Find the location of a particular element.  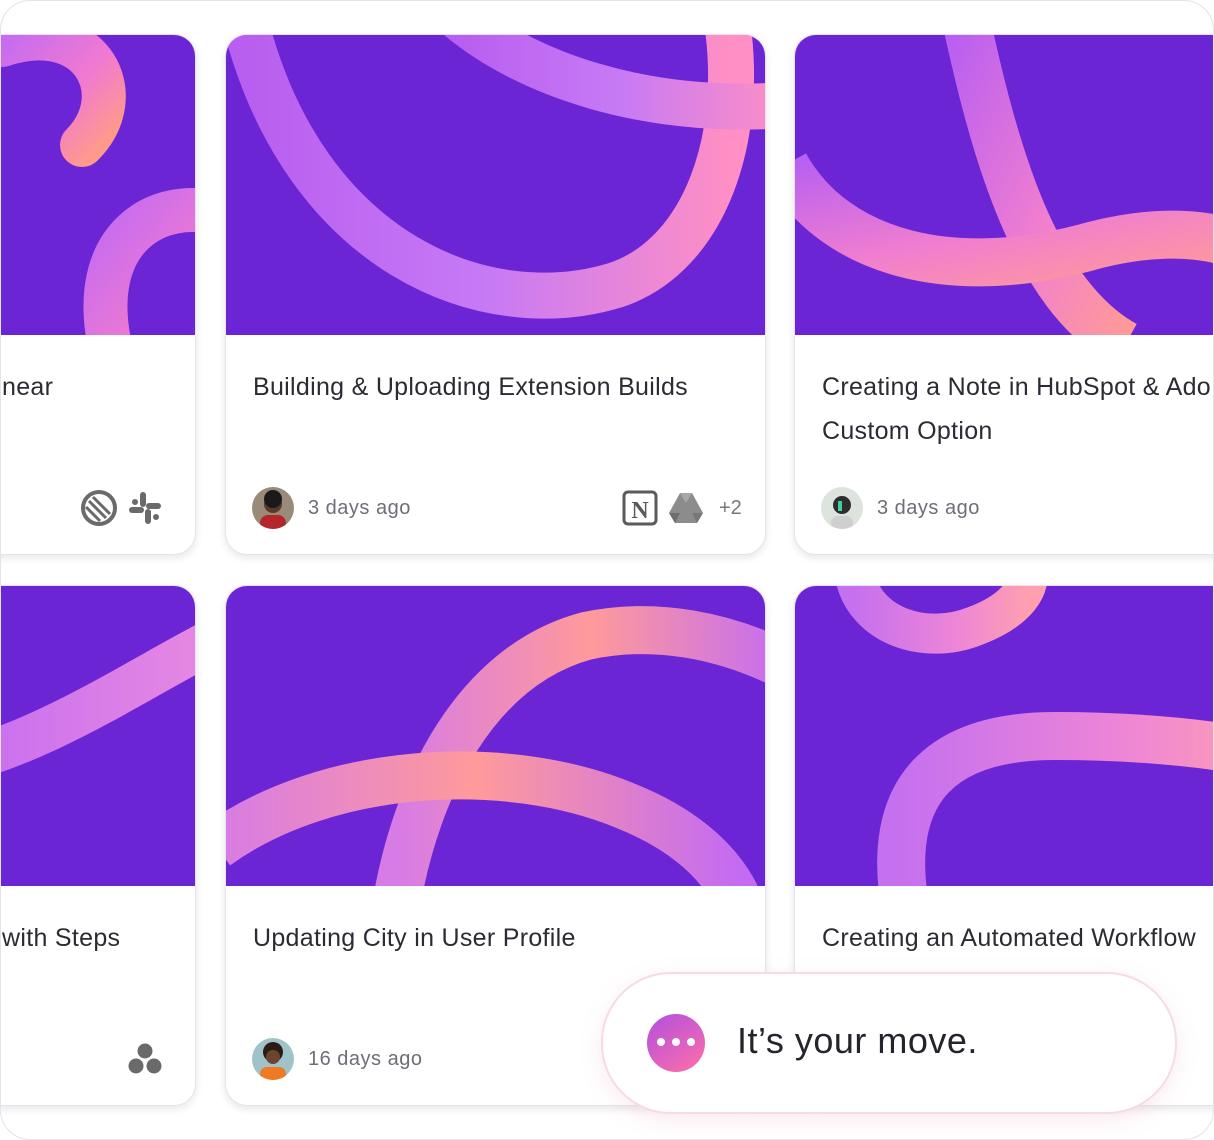

card-title: Creating an Automated Workflow is located at coordinates (1009, 938).